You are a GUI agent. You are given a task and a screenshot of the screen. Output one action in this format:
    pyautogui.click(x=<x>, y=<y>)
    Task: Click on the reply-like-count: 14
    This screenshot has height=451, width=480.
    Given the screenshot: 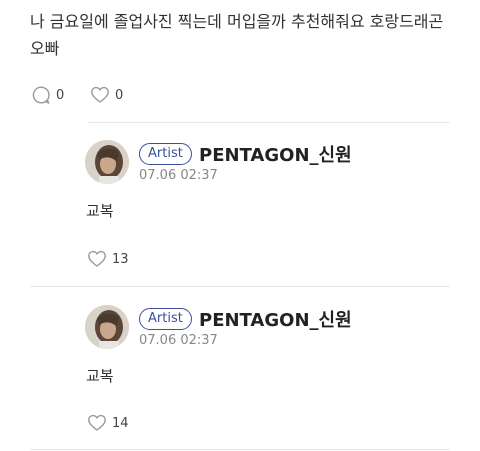 What is the action you would take?
    pyautogui.click(x=108, y=423)
    